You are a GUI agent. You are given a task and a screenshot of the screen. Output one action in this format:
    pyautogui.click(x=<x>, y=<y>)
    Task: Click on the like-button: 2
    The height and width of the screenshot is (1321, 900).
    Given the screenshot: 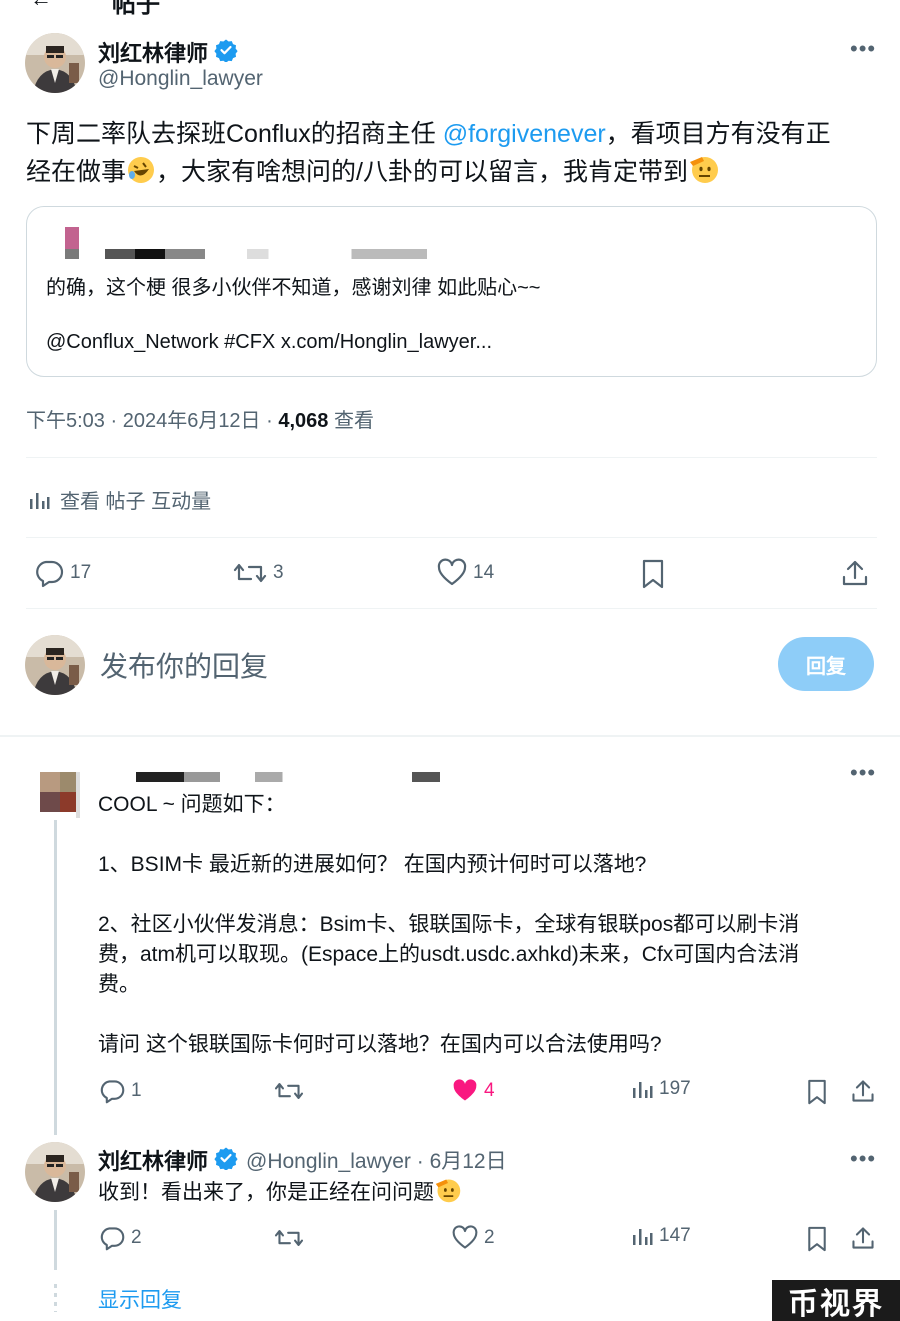 What is the action you would take?
    pyautogui.click(x=473, y=1238)
    